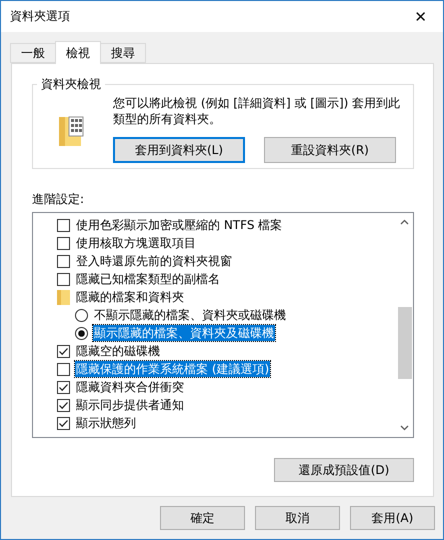  What do you see at coordinates (63, 297) in the screenshot?
I see `folder-icon` at bounding box center [63, 297].